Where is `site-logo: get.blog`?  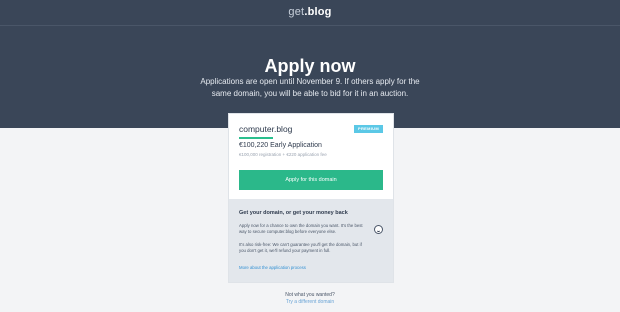 site-logo: get.blog is located at coordinates (310, 12).